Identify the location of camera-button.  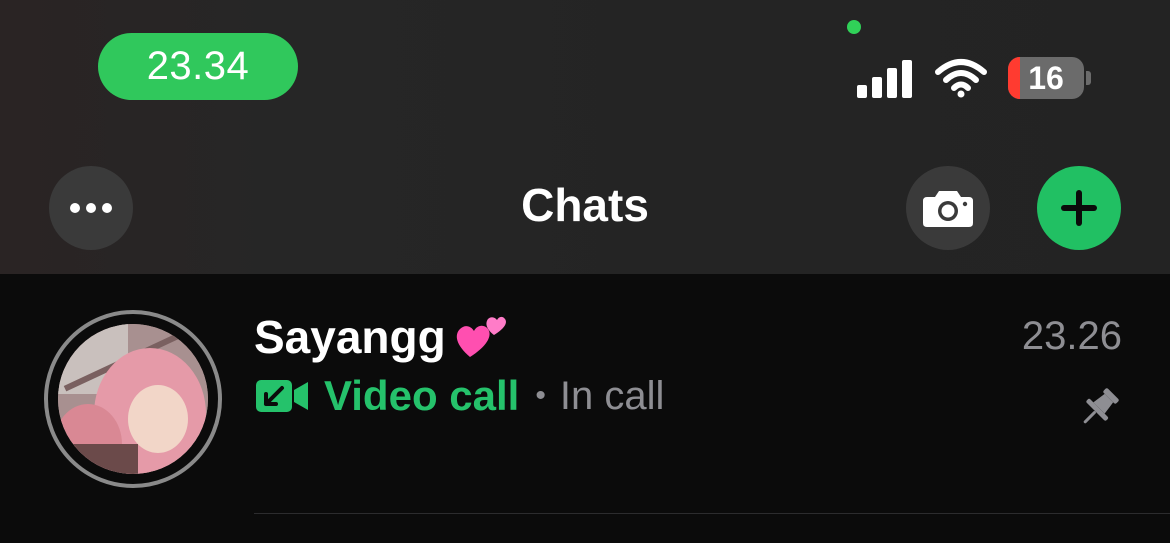
(948, 208).